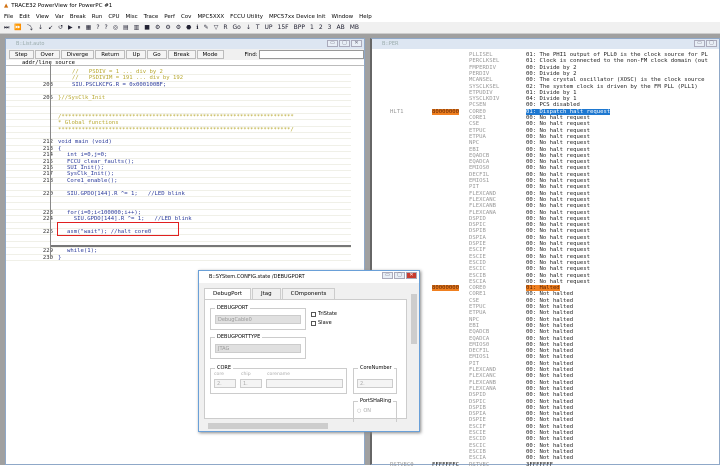 Image resolution: width=720 pixels, height=468 pixels. Describe the element at coordinates (216, 27) in the screenshot. I see `toolbar-button-21: ▽` at that location.